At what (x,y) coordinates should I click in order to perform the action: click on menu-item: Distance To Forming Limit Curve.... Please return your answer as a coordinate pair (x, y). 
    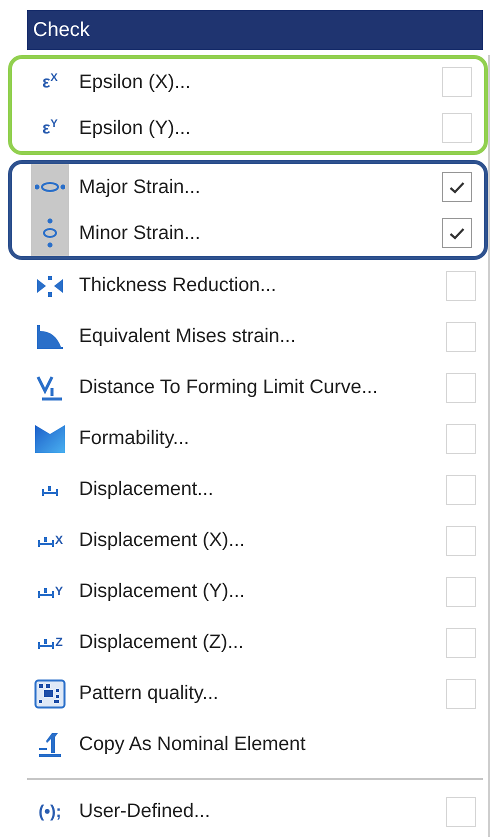
    Looking at the image, I should click on (262, 387).